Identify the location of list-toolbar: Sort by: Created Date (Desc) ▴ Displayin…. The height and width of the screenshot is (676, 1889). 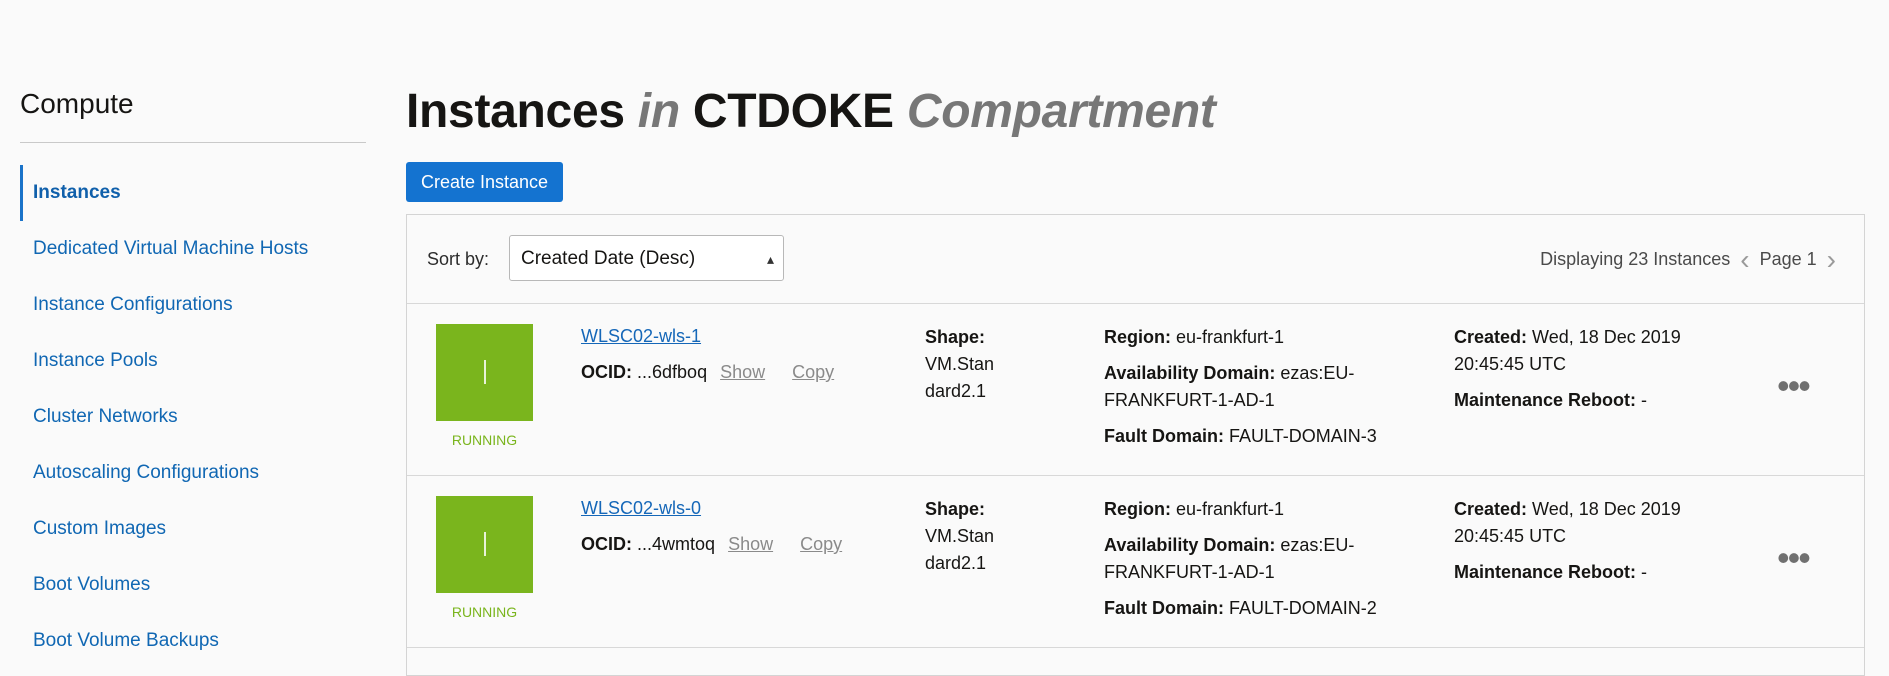
(1135, 259).